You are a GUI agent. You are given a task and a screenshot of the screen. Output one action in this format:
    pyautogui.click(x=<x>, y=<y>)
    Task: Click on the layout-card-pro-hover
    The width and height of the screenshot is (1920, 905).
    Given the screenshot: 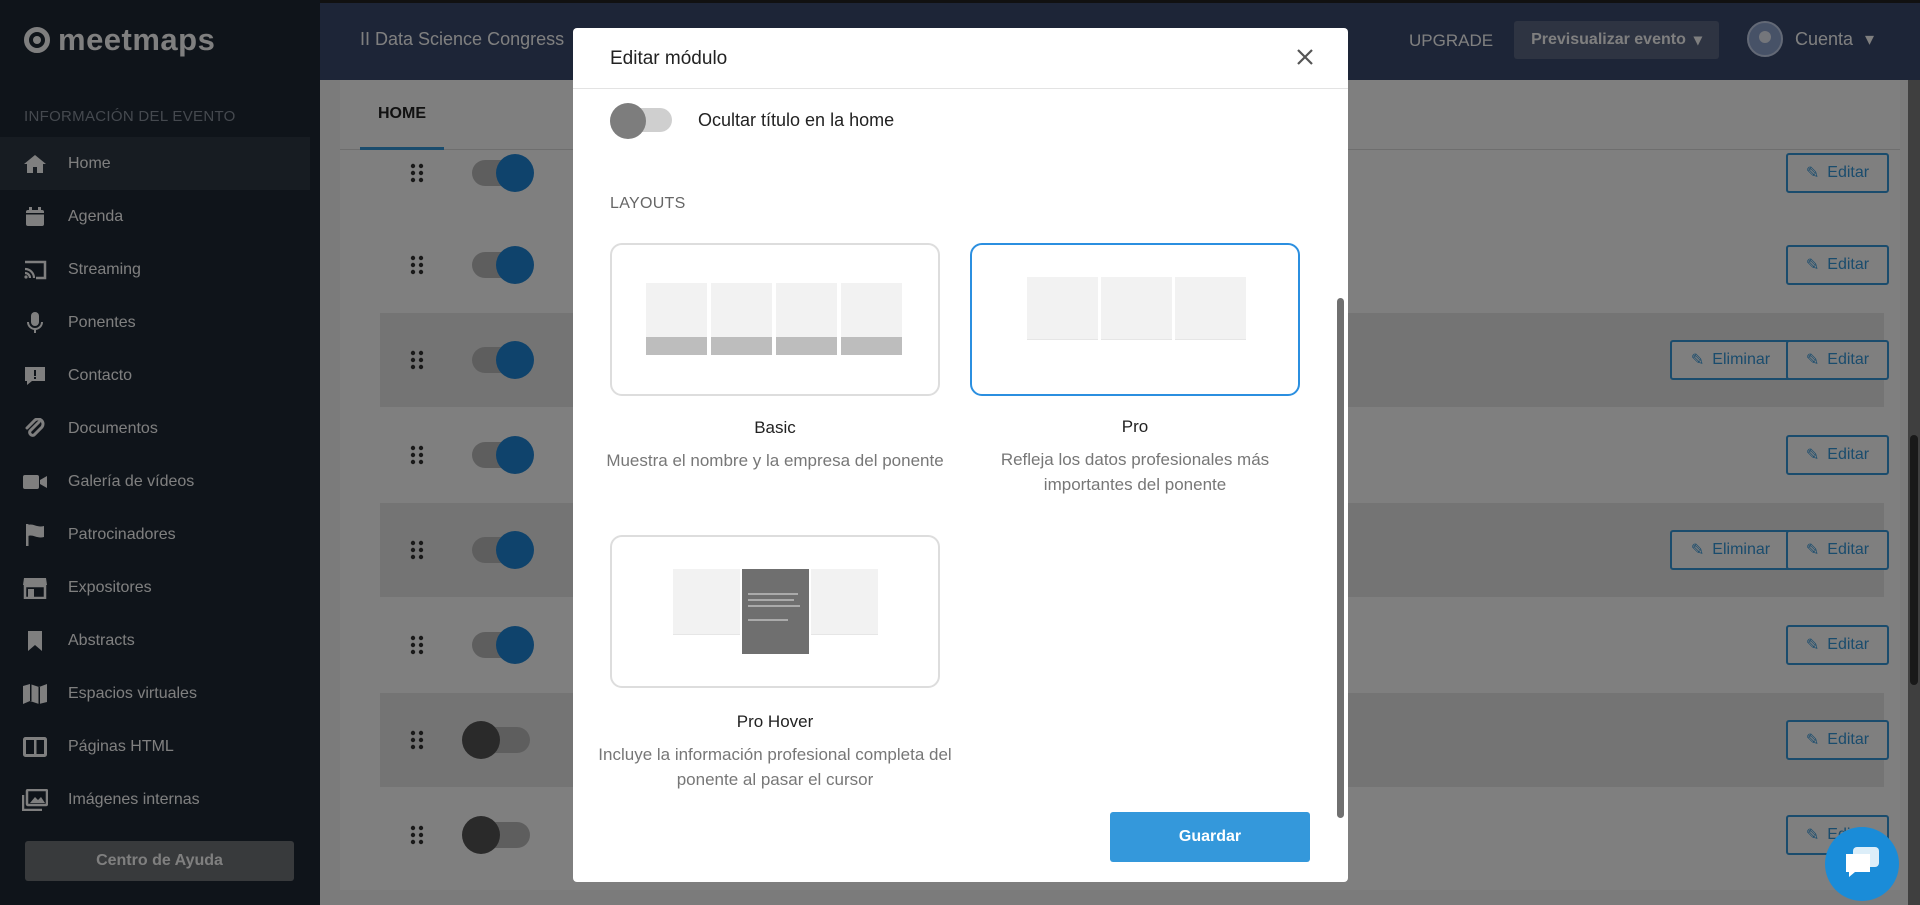 What is the action you would take?
    pyautogui.click(x=775, y=611)
    